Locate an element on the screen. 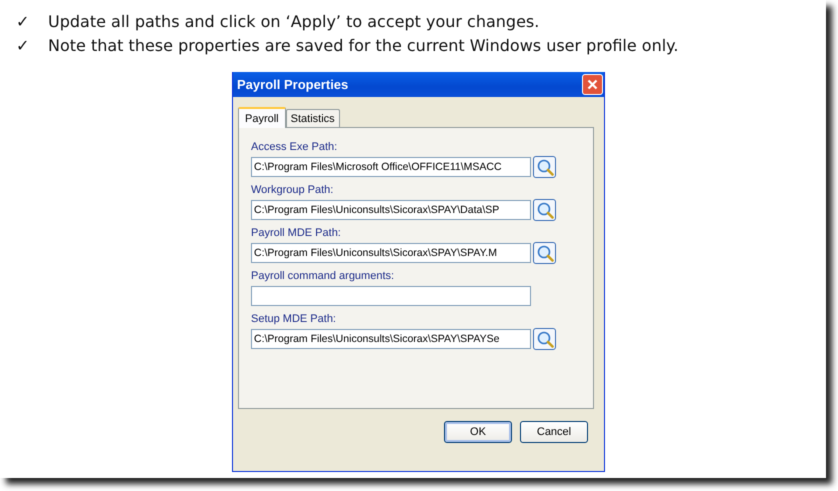 This screenshot has width=838, height=491. ok-button: OK is located at coordinates (478, 432).